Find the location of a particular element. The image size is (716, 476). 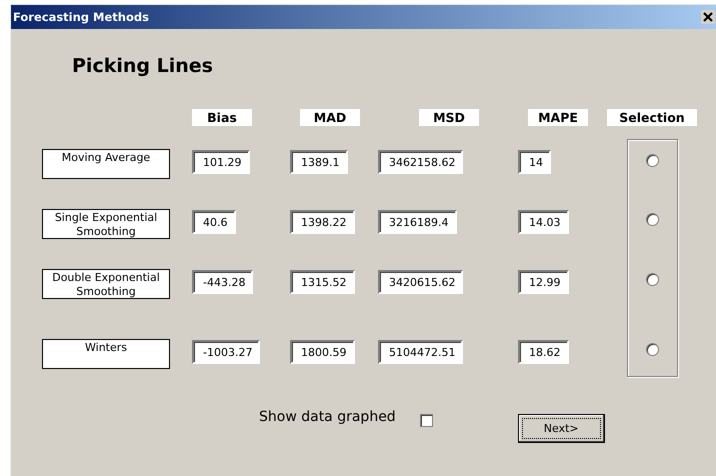

method-label: Double Exponential Smoothing is located at coordinates (106, 284).